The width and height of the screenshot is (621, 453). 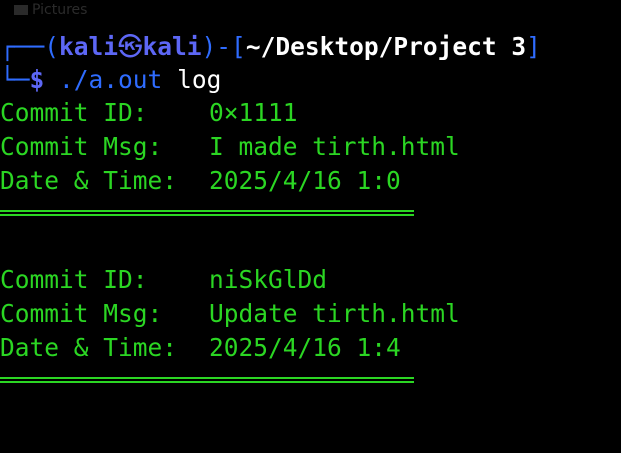 I want to click on commit-id-row: Commit ID: niSkGlDd, so click(x=163, y=280).